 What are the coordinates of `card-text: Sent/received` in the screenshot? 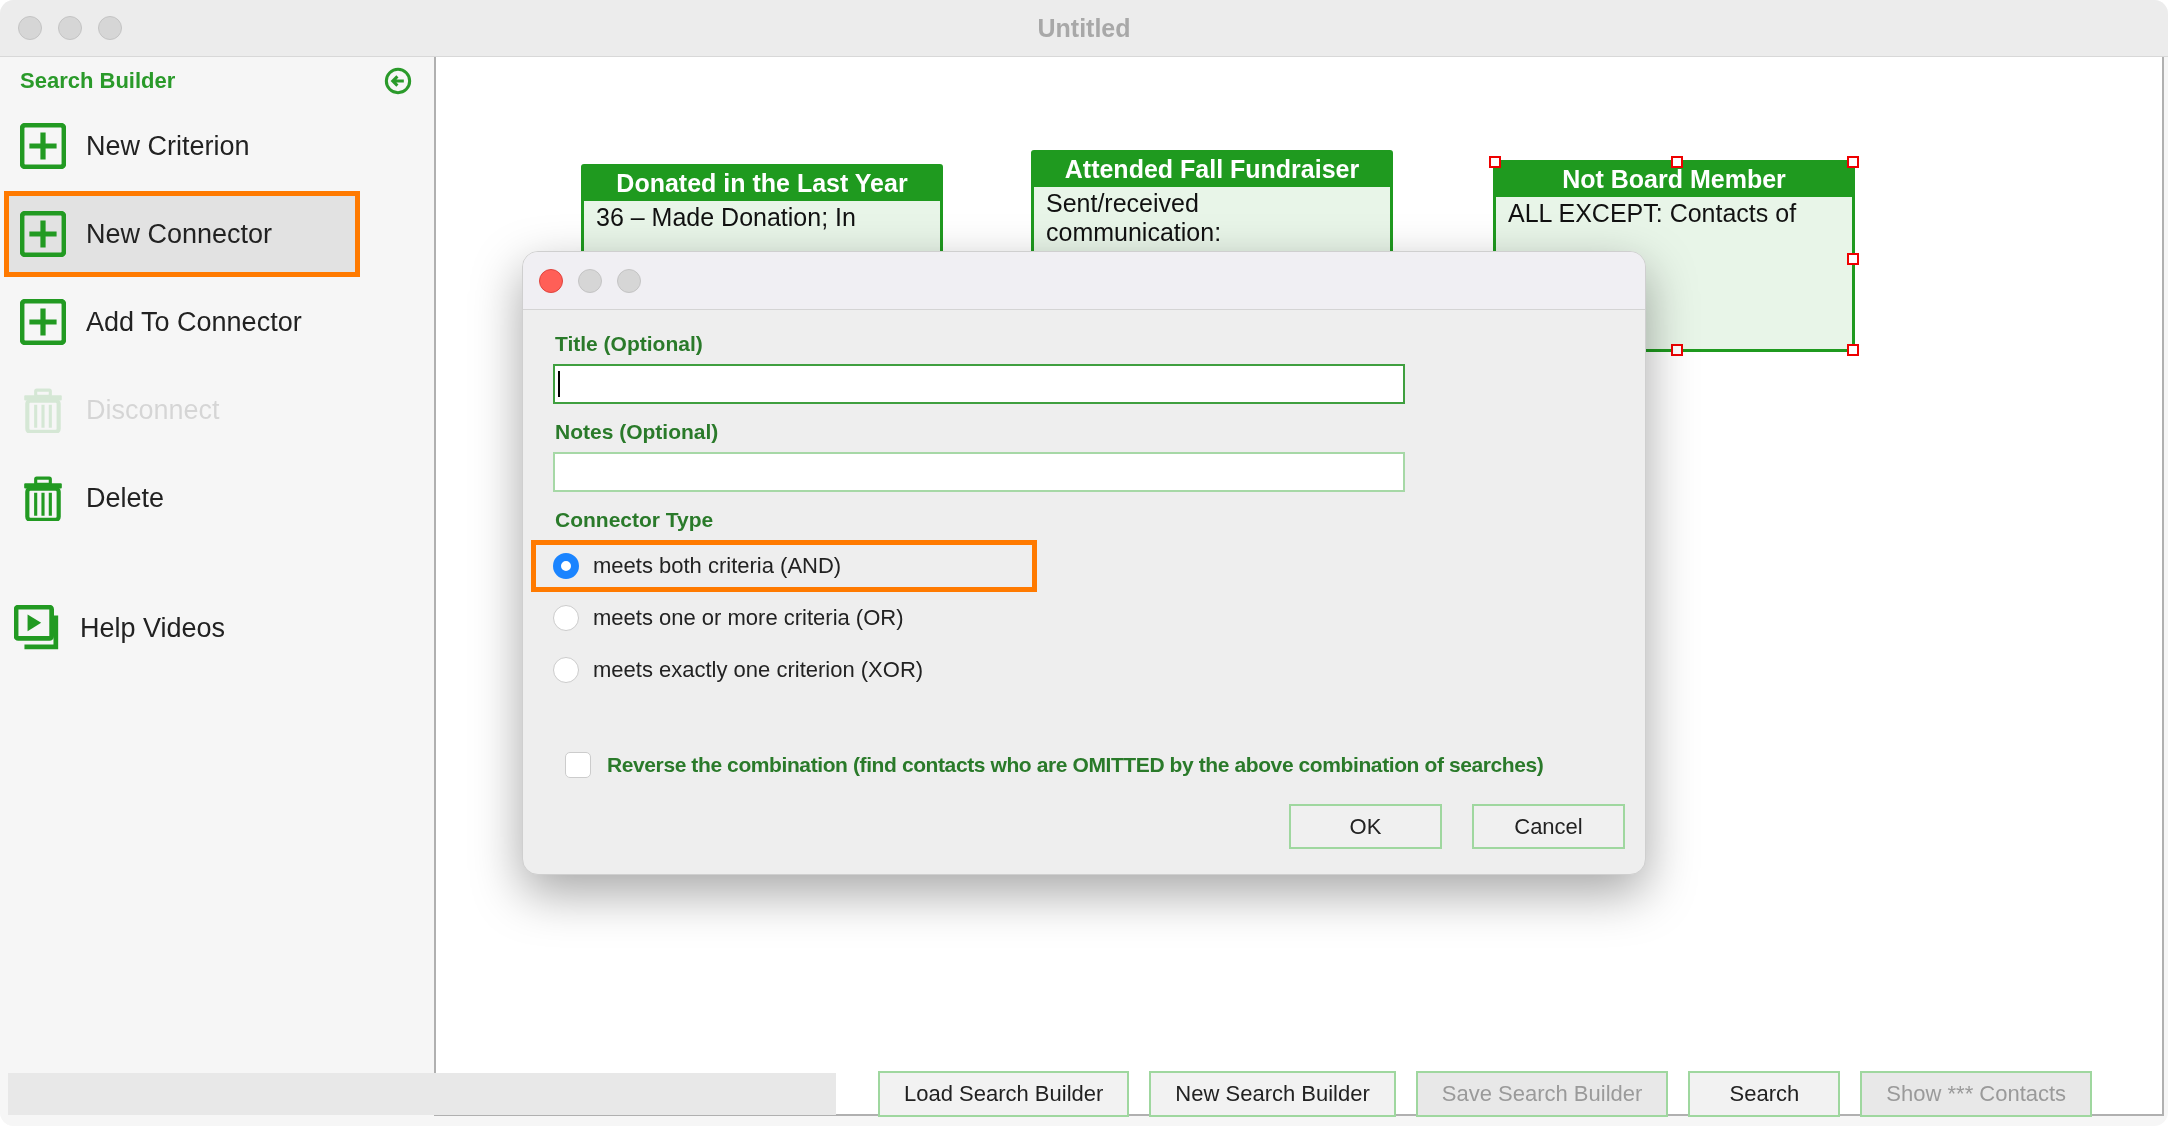 It's located at (1123, 203).